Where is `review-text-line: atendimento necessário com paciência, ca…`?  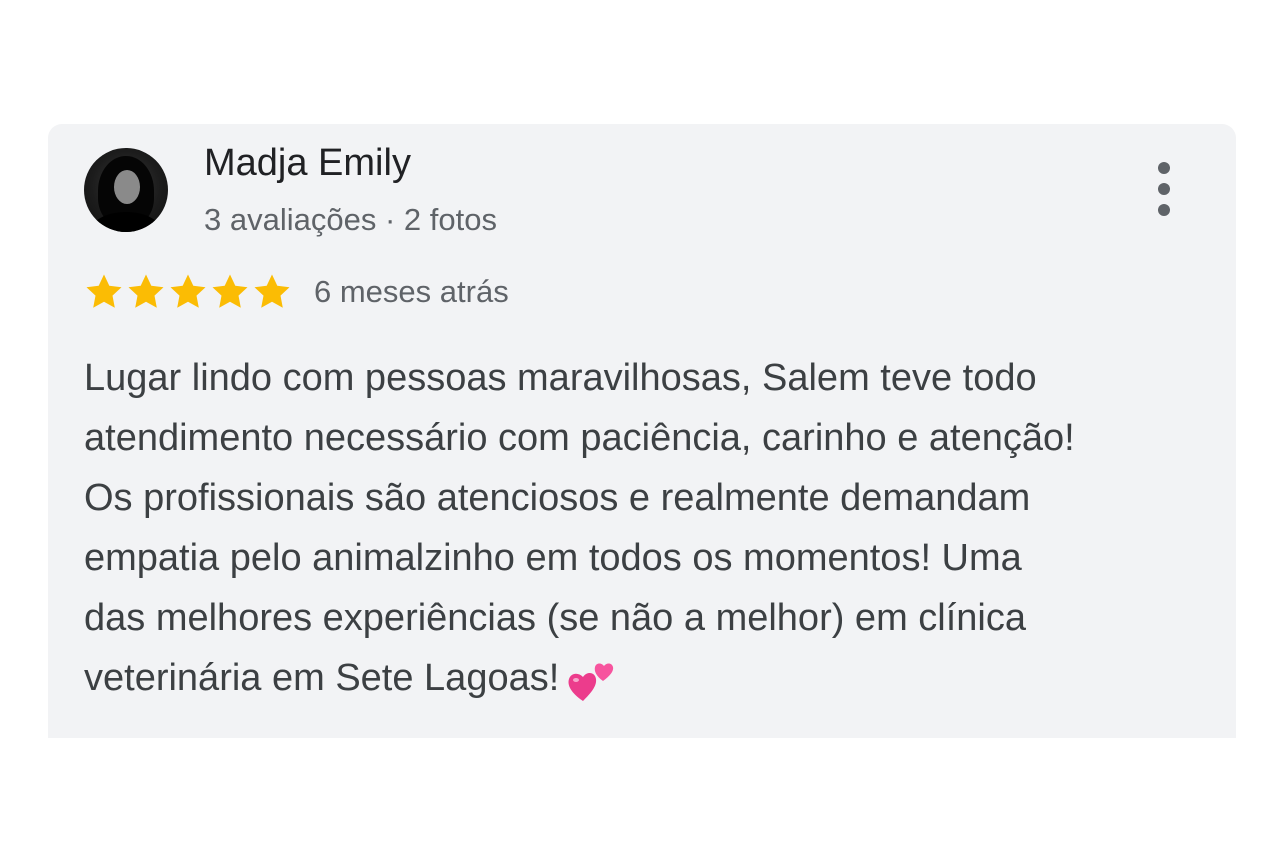
review-text-line: atendimento necessário com paciência, ca… is located at coordinates (579, 438).